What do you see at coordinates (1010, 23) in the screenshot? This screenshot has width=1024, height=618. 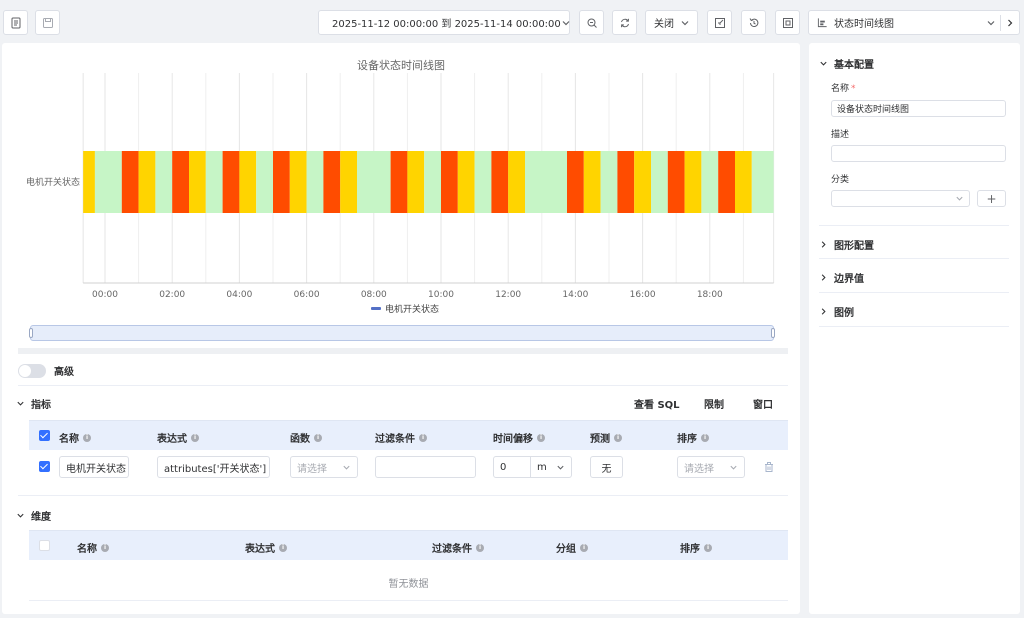 I see `collapse-panel-icon` at bounding box center [1010, 23].